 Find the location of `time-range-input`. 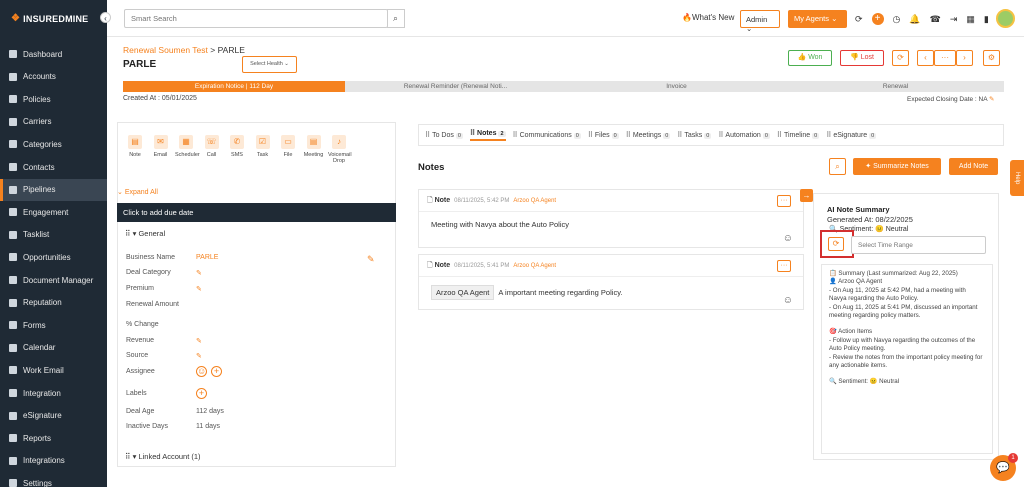

time-range-input is located at coordinates (918, 245).